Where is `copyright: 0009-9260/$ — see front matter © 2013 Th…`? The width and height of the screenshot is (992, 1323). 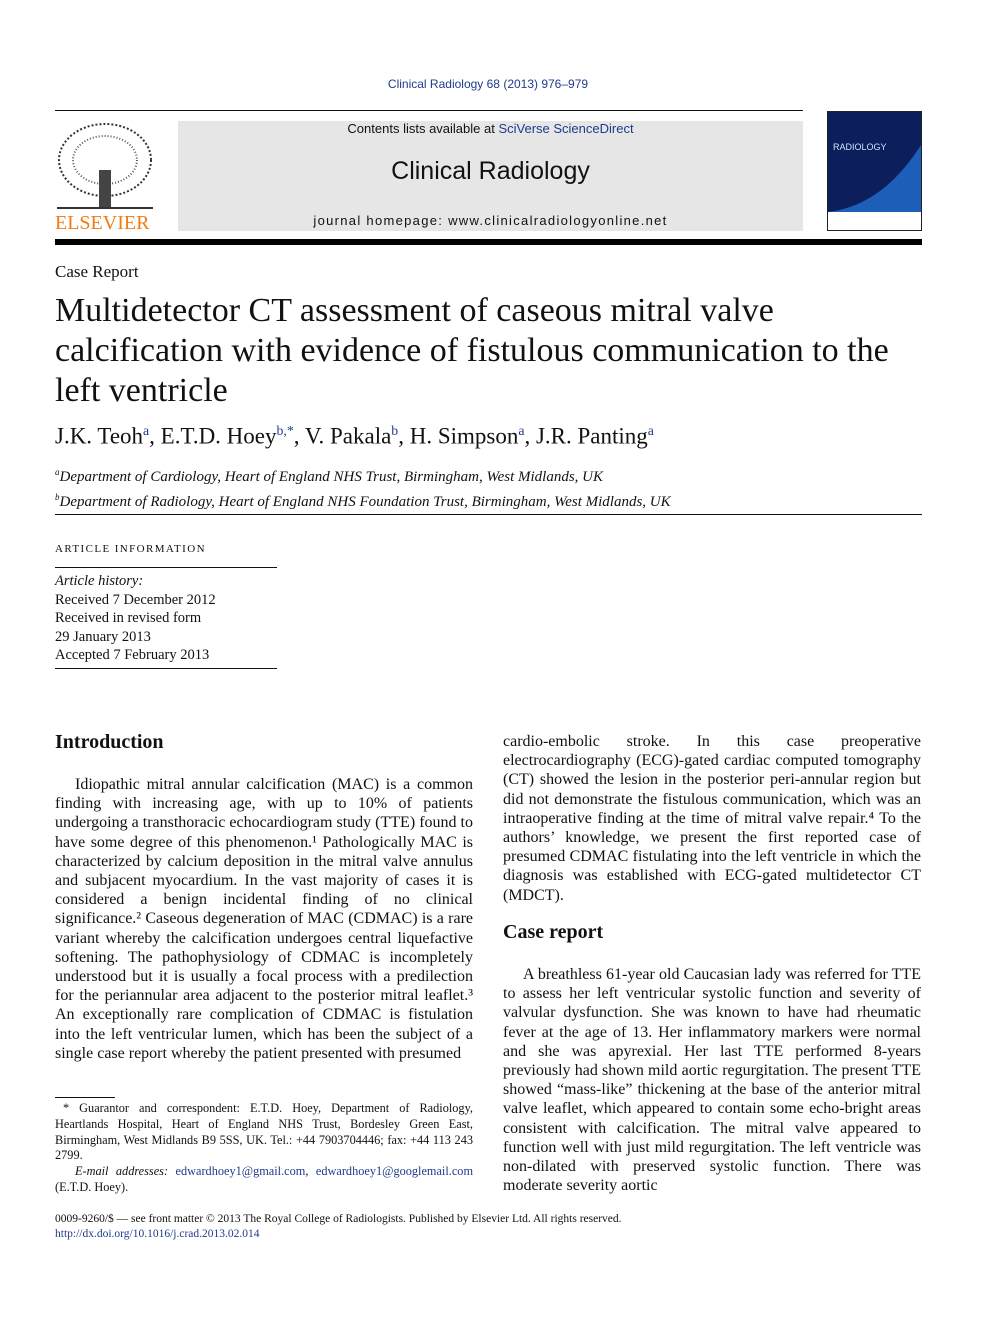 copyright: 0009-9260/$ — see front matter © 2013 Th… is located at coordinates (338, 1219).